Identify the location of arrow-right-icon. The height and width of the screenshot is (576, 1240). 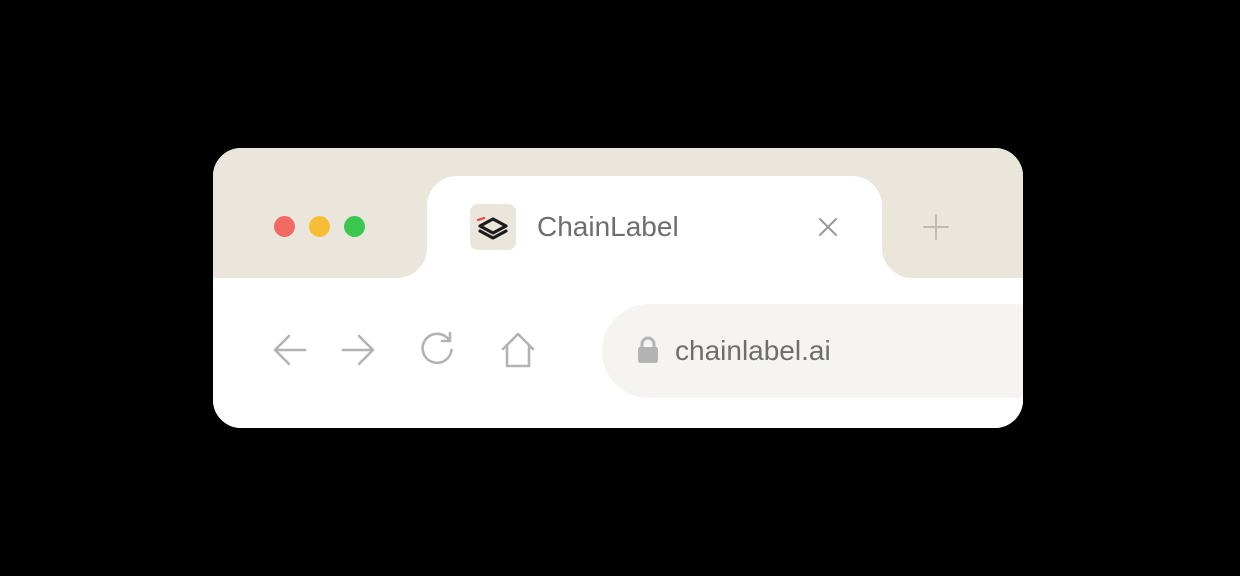
(359, 350).